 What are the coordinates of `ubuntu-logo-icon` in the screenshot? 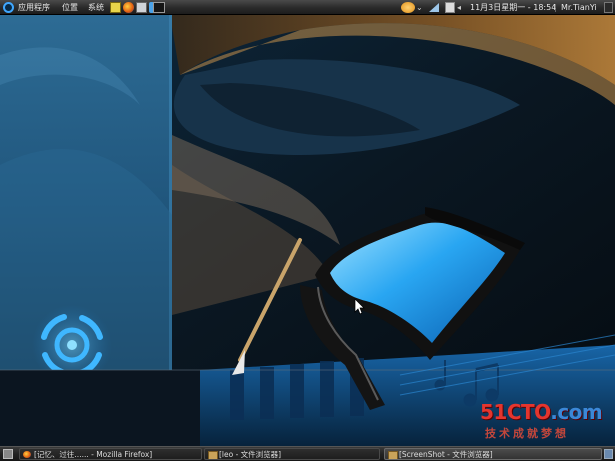 It's located at (8, 7).